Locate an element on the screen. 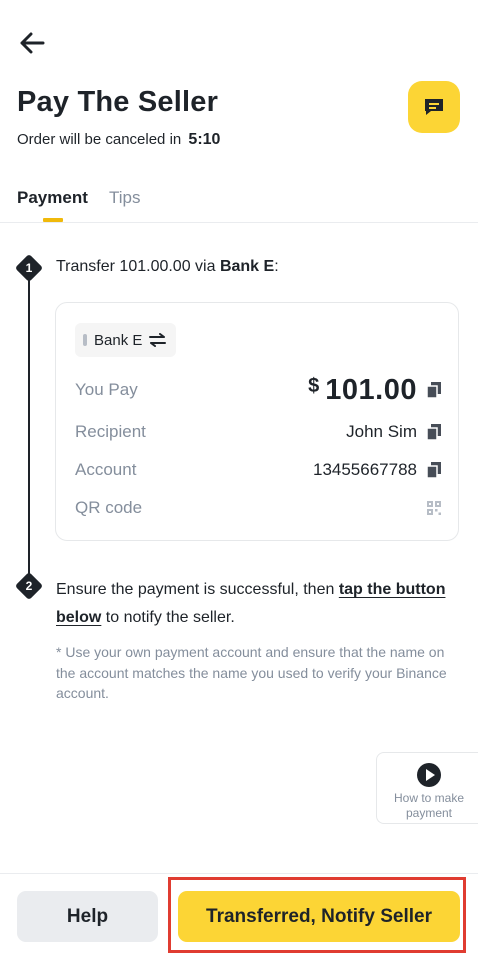  chat-button is located at coordinates (434, 107).